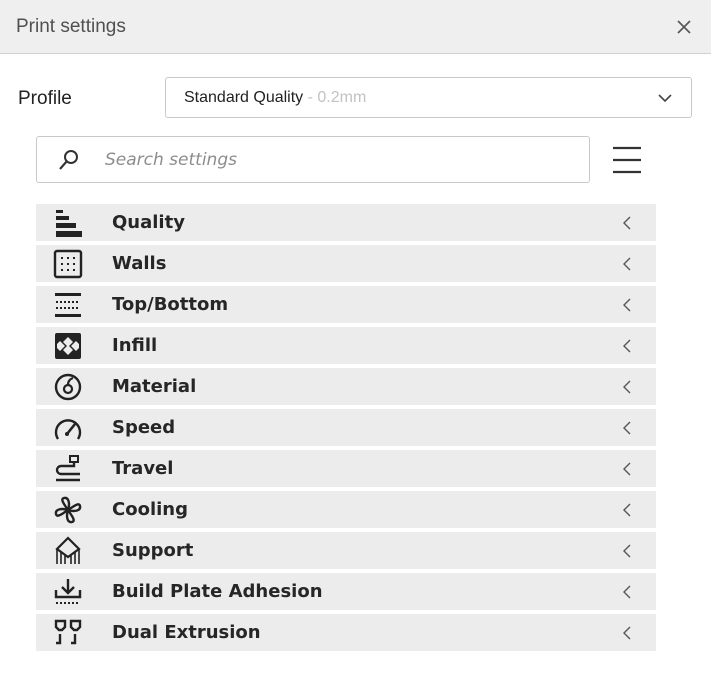  What do you see at coordinates (150, 509) in the screenshot?
I see `category-label: Cooling` at bounding box center [150, 509].